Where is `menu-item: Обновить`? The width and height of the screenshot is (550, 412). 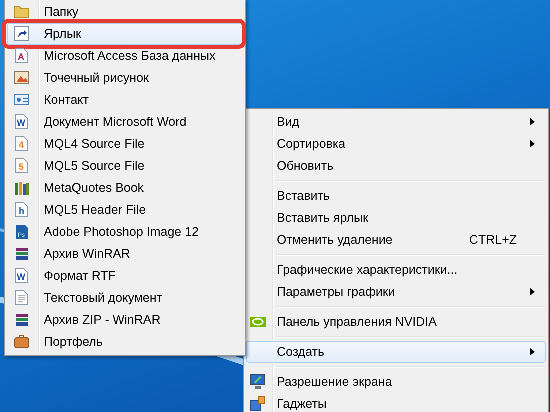 menu-item: Обновить is located at coordinates (396, 166).